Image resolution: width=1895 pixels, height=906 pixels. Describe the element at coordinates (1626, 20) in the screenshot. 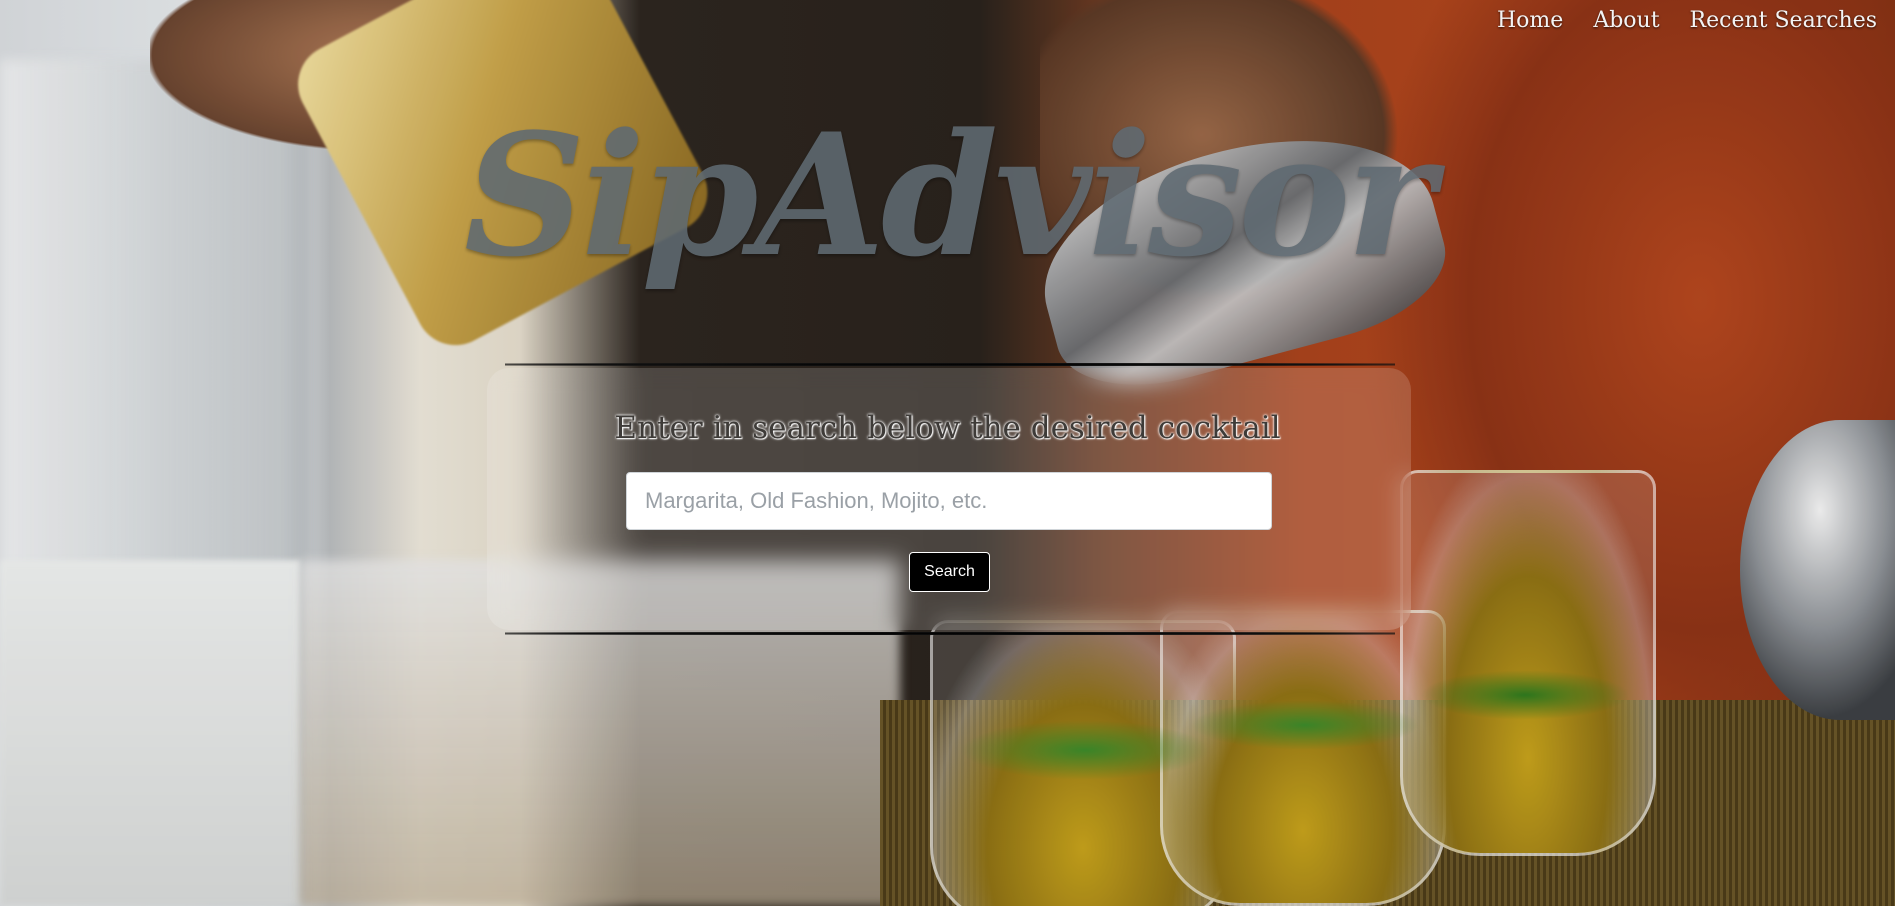

I see `nav-link-about: About` at that location.